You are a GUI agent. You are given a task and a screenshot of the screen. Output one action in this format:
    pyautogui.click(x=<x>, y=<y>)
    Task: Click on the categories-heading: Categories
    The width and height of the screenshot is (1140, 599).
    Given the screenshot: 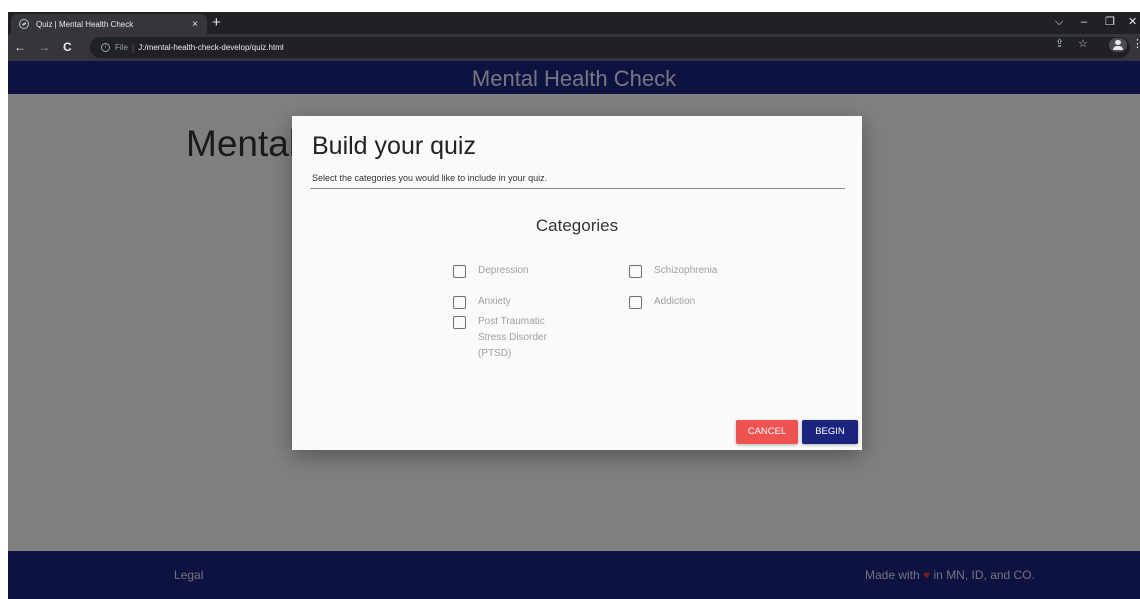 What is the action you would take?
    pyautogui.click(x=577, y=225)
    